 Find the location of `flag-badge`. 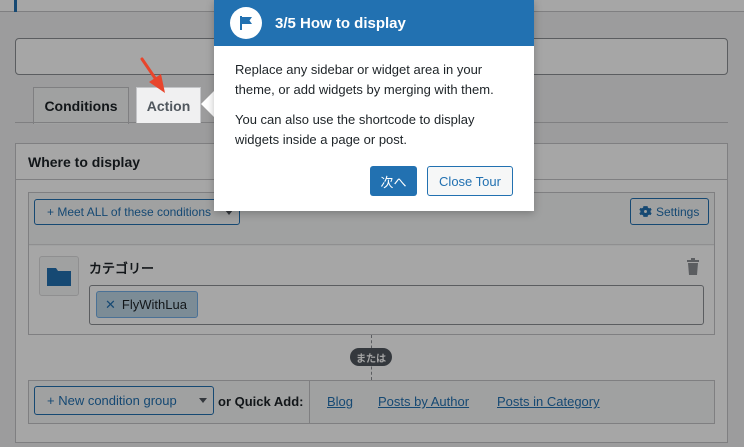

flag-badge is located at coordinates (246, 23).